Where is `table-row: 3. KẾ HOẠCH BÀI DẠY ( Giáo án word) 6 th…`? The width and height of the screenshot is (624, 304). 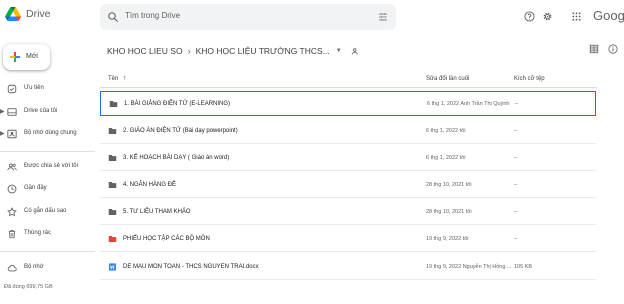
table-row: 3. KẾ HOẠCH BÀI DẠY ( Giáo án word) 6 th… is located at coordinates (348, 158).